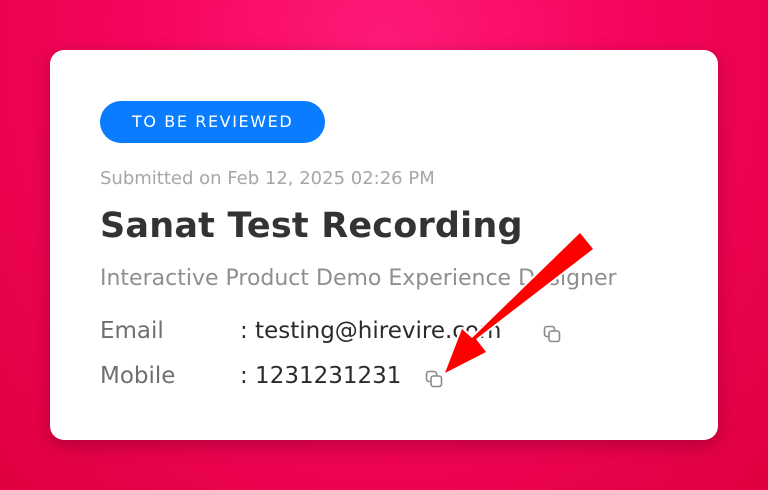 The image size is (768, 490). Describe the element at coordinates (213, 122) in the screenshot. I see `status-badge: TO BE REVIEWED` at that location.